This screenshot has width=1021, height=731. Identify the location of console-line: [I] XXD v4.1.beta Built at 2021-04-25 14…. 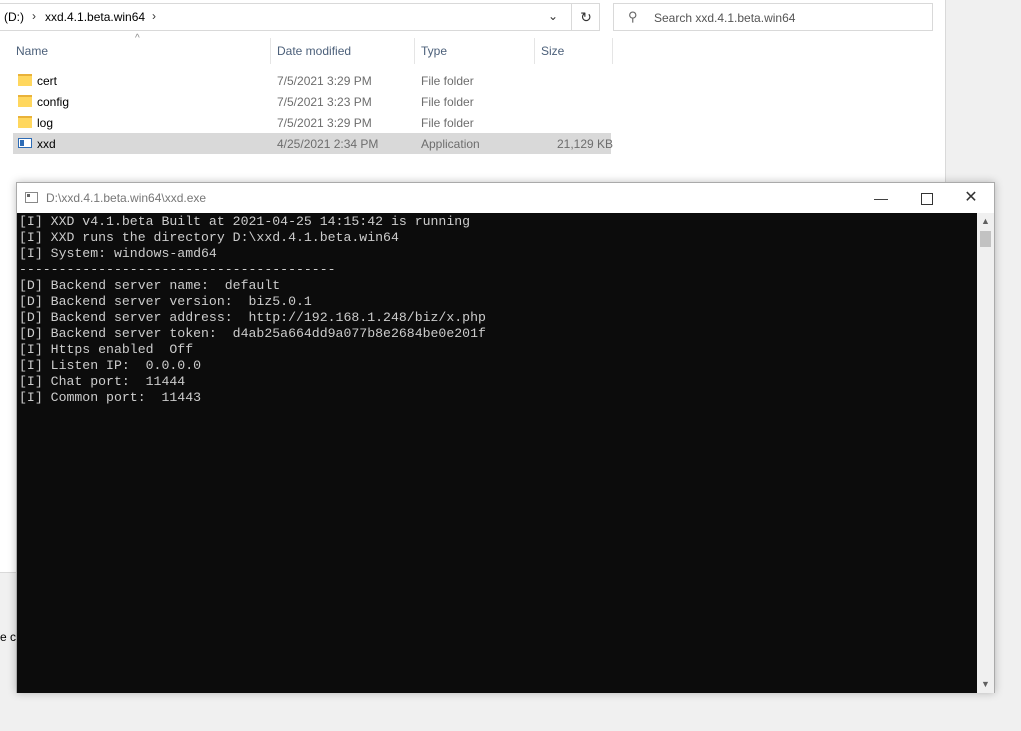
(245, 221).